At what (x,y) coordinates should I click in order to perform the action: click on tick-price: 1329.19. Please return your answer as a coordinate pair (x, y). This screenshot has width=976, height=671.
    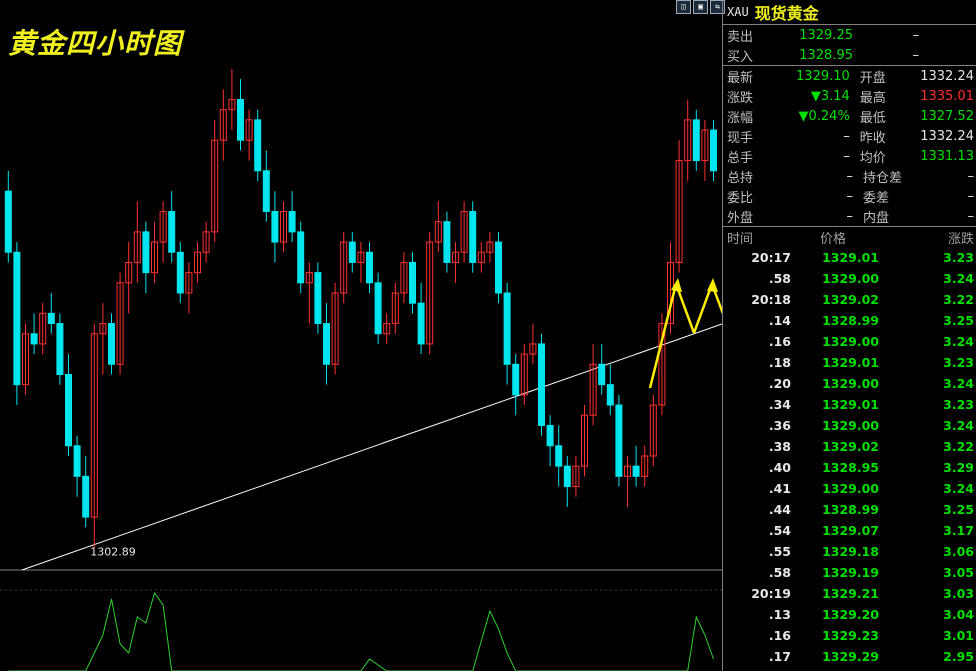
    Looking at the image, I should click on (850, 572).